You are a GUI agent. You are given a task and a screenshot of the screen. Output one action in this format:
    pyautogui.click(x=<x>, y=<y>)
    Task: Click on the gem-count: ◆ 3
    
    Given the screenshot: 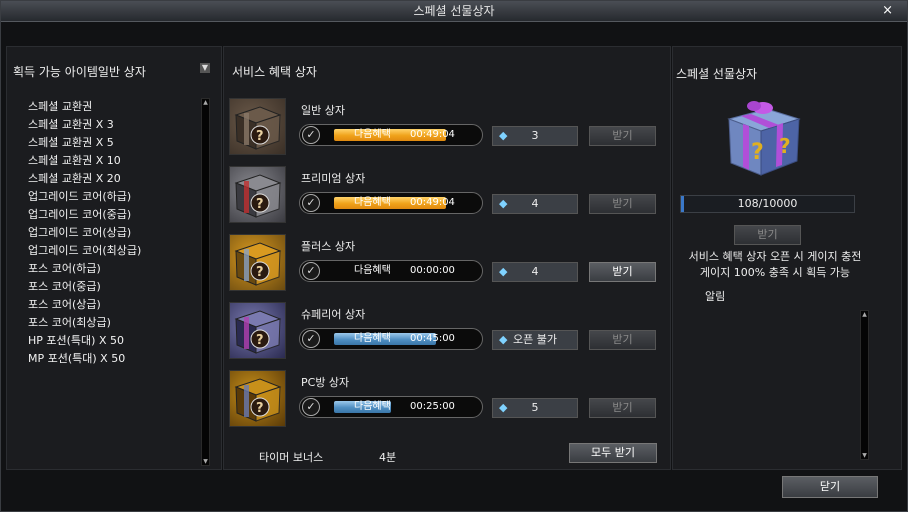 What is the action you would take?
    pyautogui.click(x=535, y=136)
    